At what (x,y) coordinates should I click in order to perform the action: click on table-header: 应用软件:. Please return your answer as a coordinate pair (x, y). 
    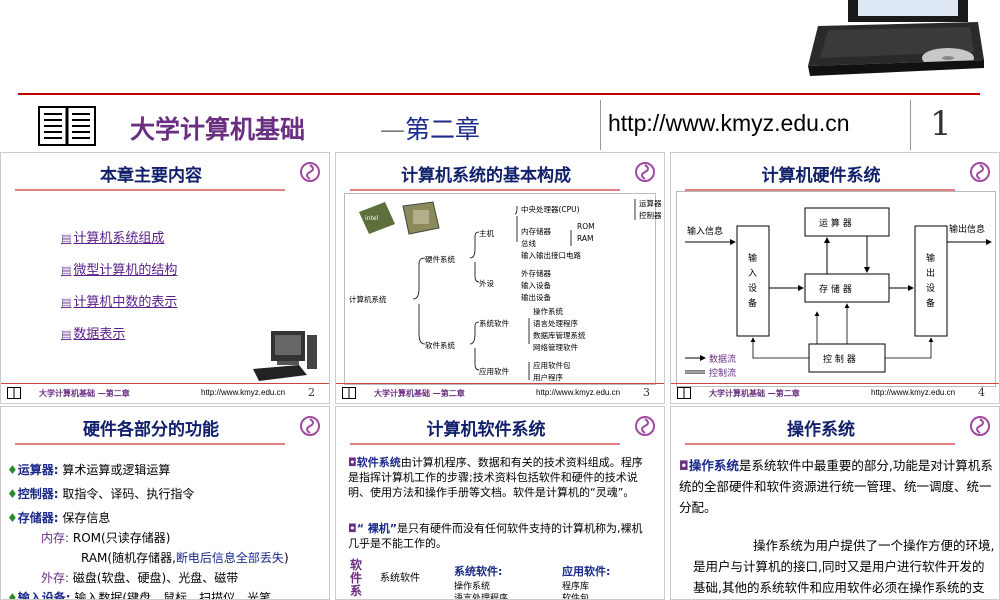
    Looking at the image, I should click on (586, 571).